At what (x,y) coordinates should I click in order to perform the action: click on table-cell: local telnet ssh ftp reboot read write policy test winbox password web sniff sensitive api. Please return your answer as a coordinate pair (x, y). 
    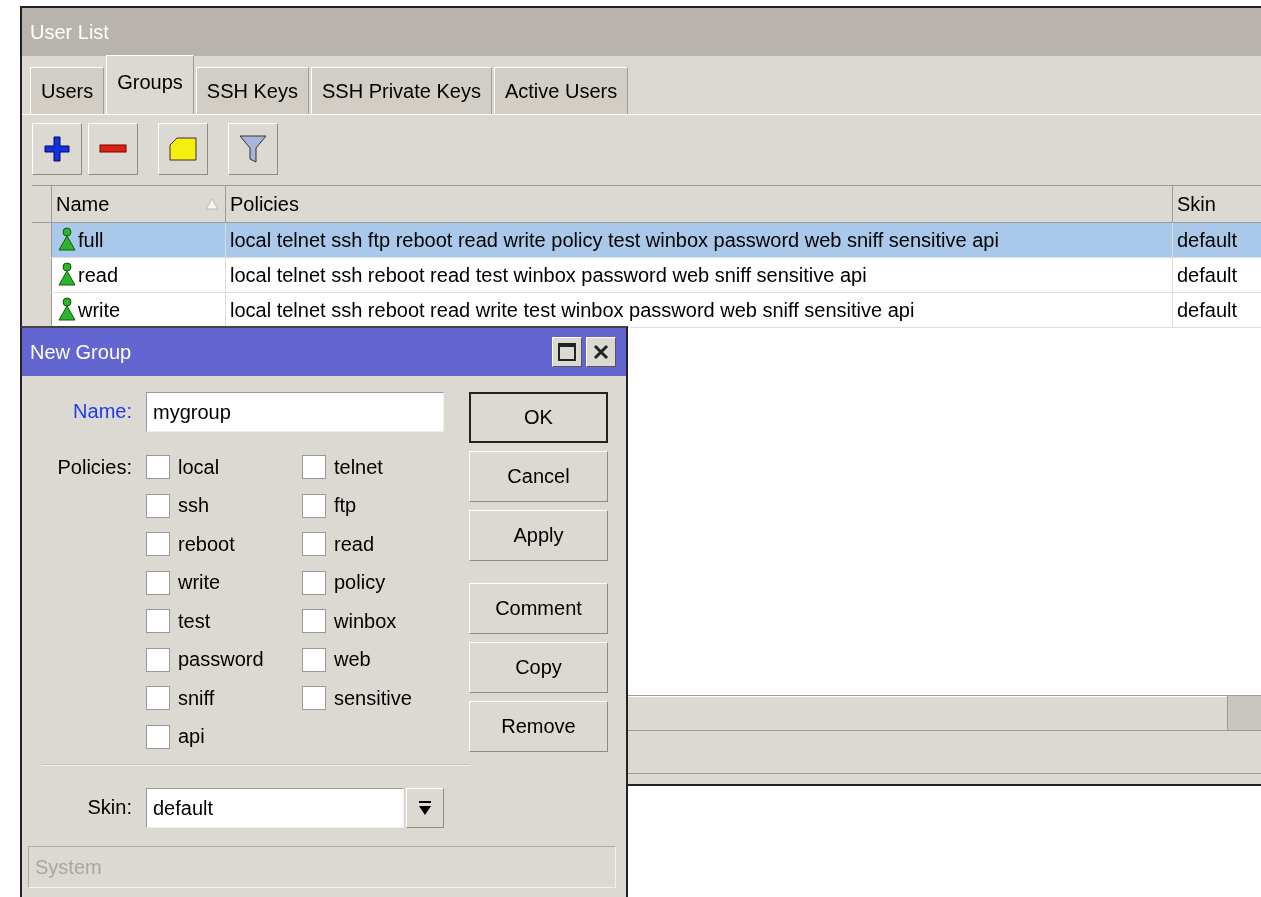
    Looking at the image, I should click on (614, 240).